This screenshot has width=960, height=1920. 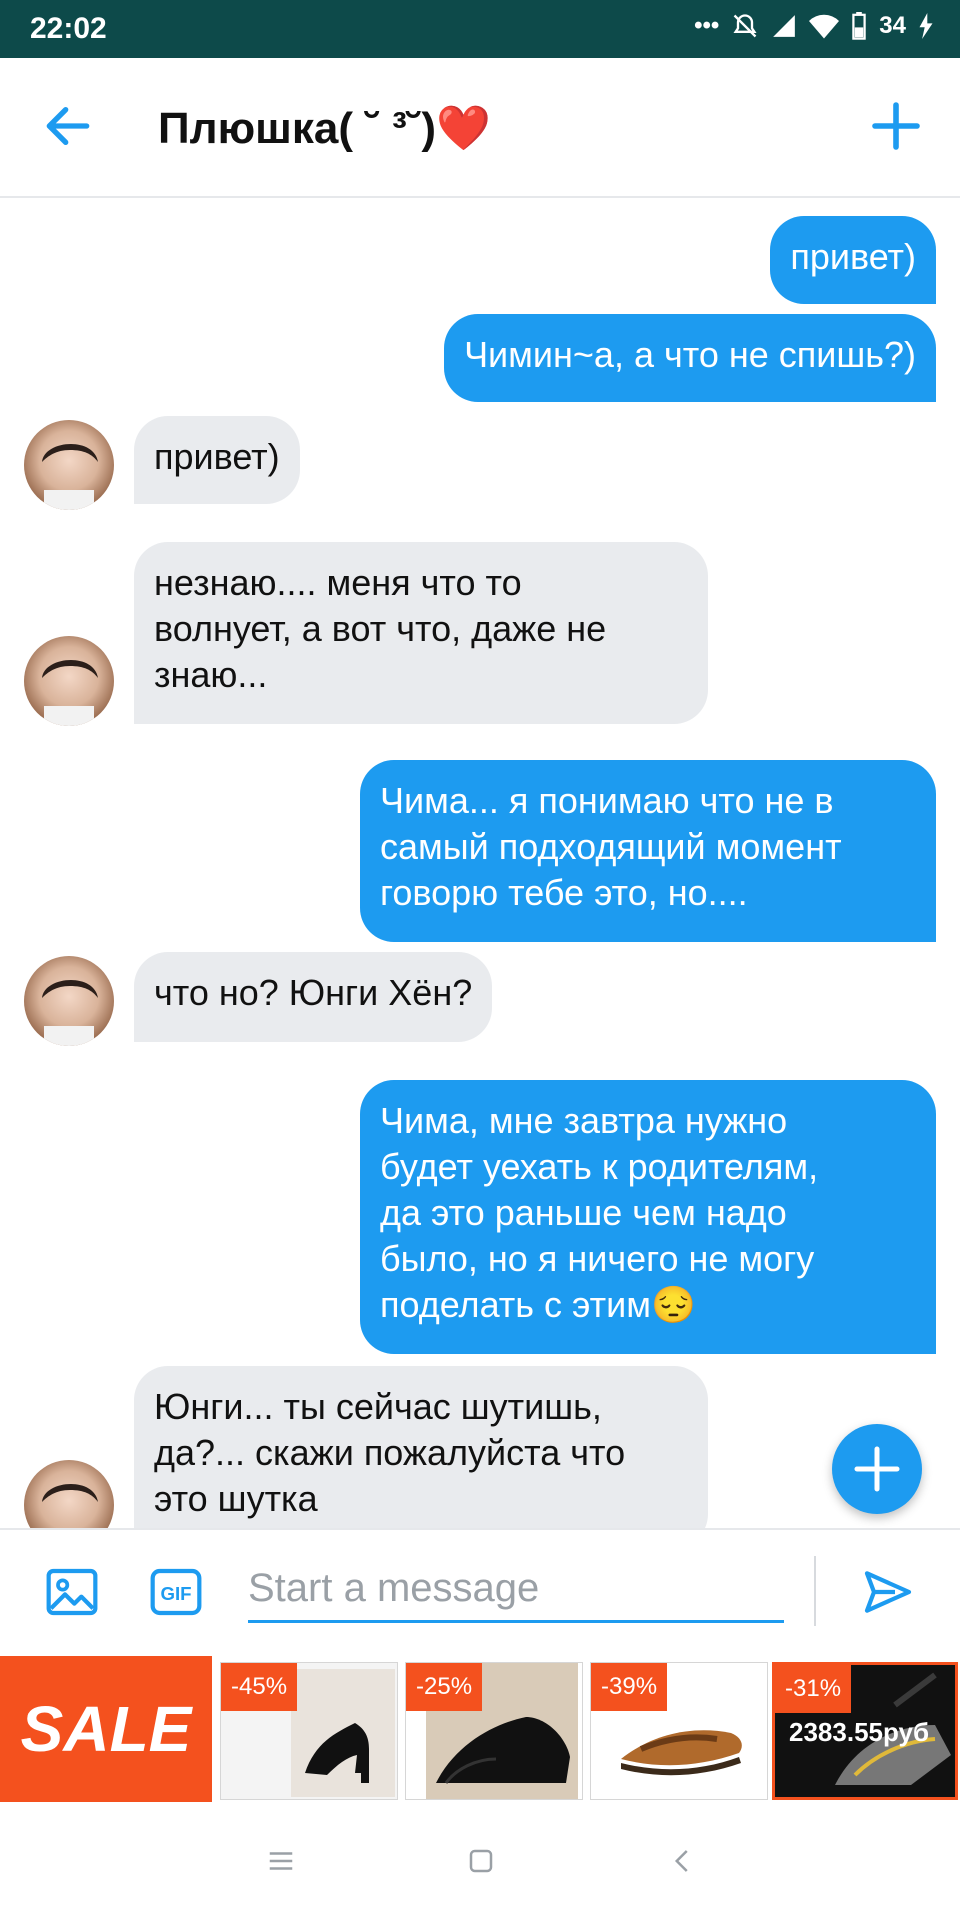 I want to click on conversation-title: Плюшка( ˘ ³˘)❤️, so click(x=324, y=128).